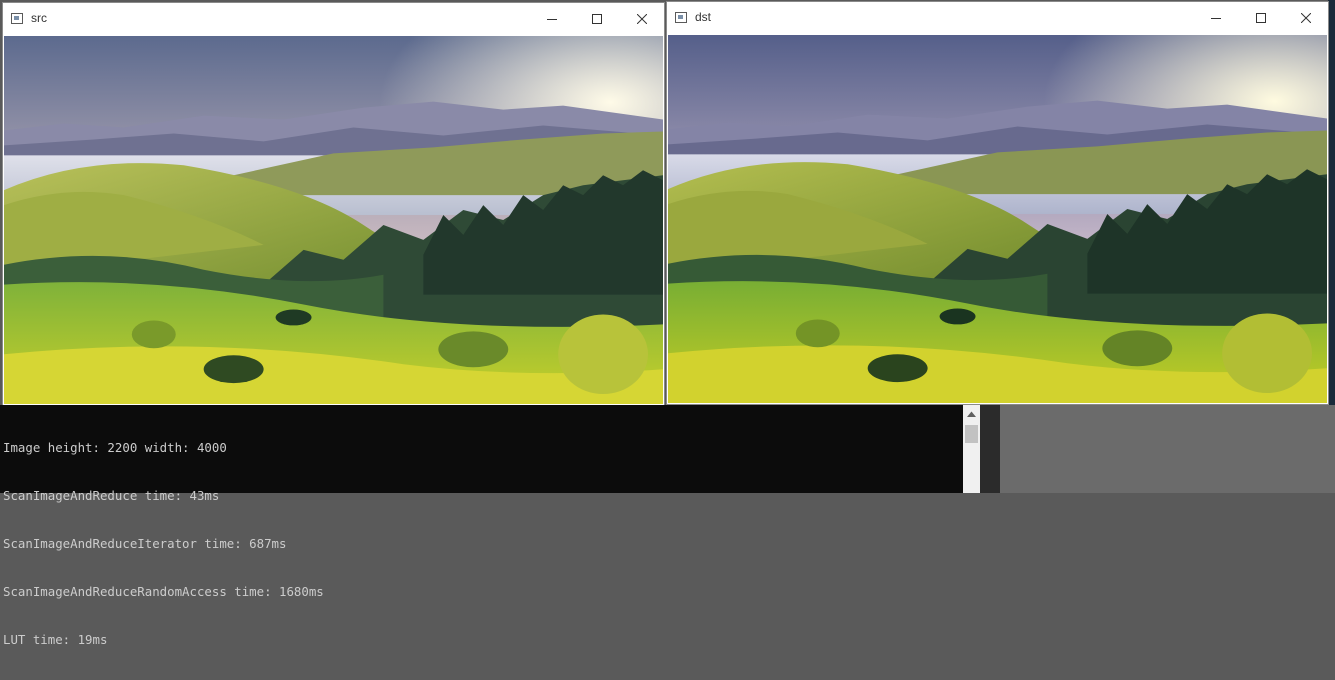  Describe the element at coordinates (39, 18) in the screenshot. I see `src-window-title: src` at that location.